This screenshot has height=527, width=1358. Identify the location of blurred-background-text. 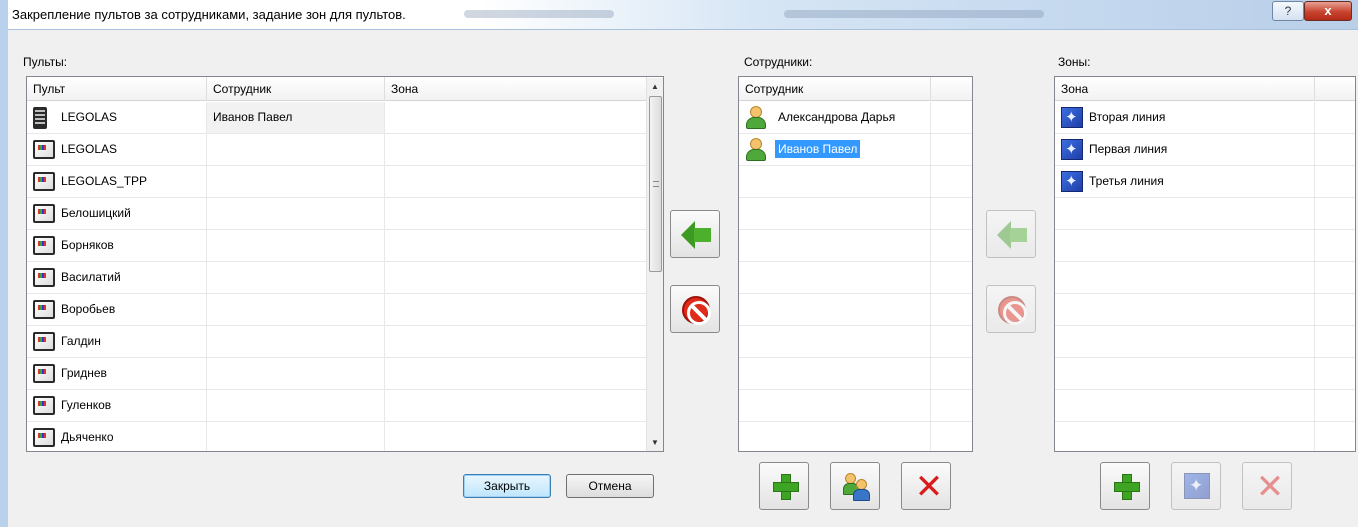
(539, 14).